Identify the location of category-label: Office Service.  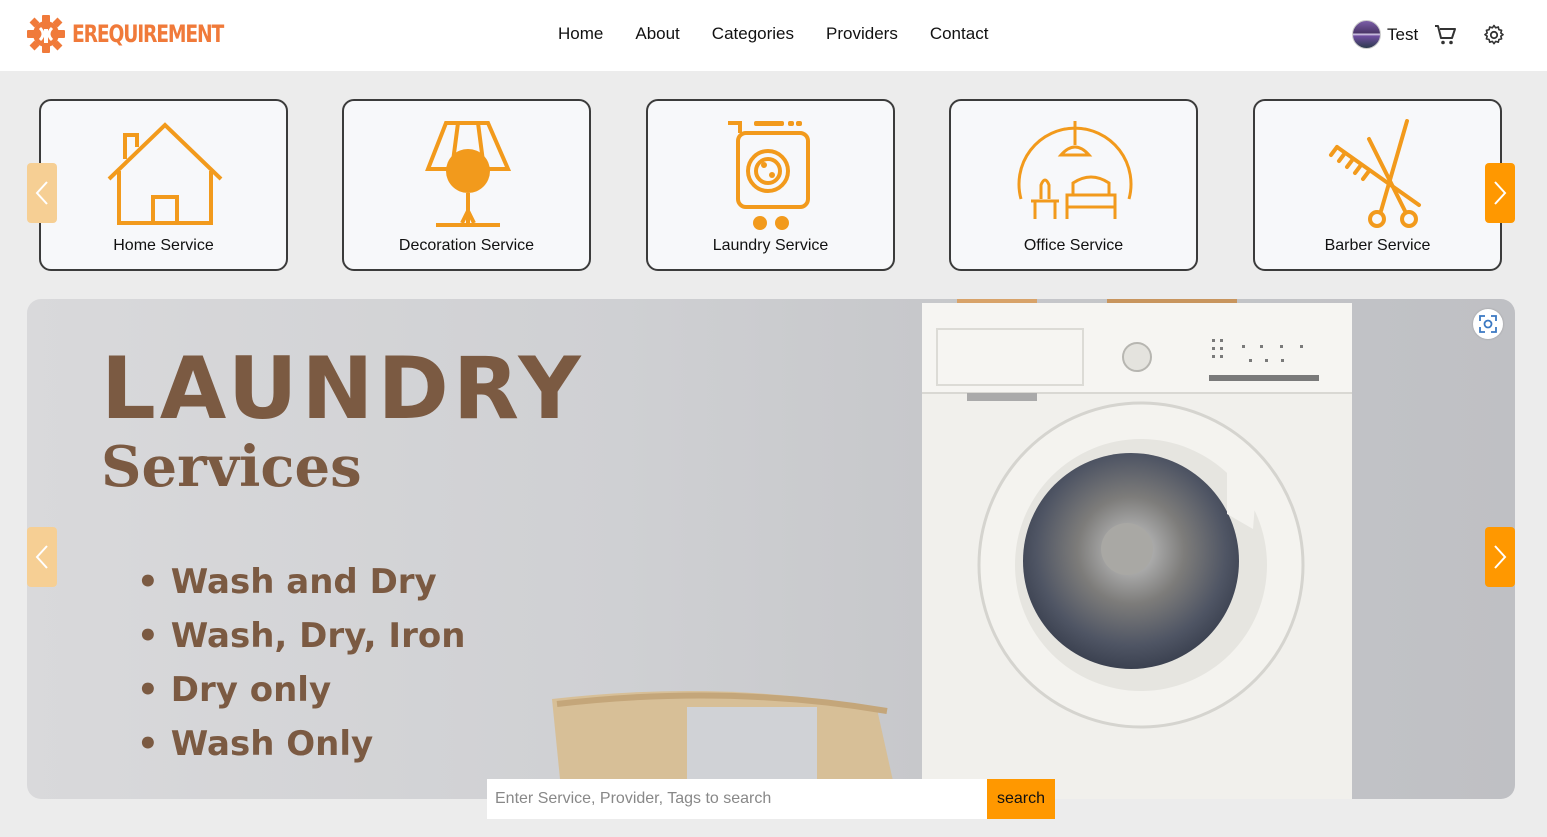
(1073, 245).